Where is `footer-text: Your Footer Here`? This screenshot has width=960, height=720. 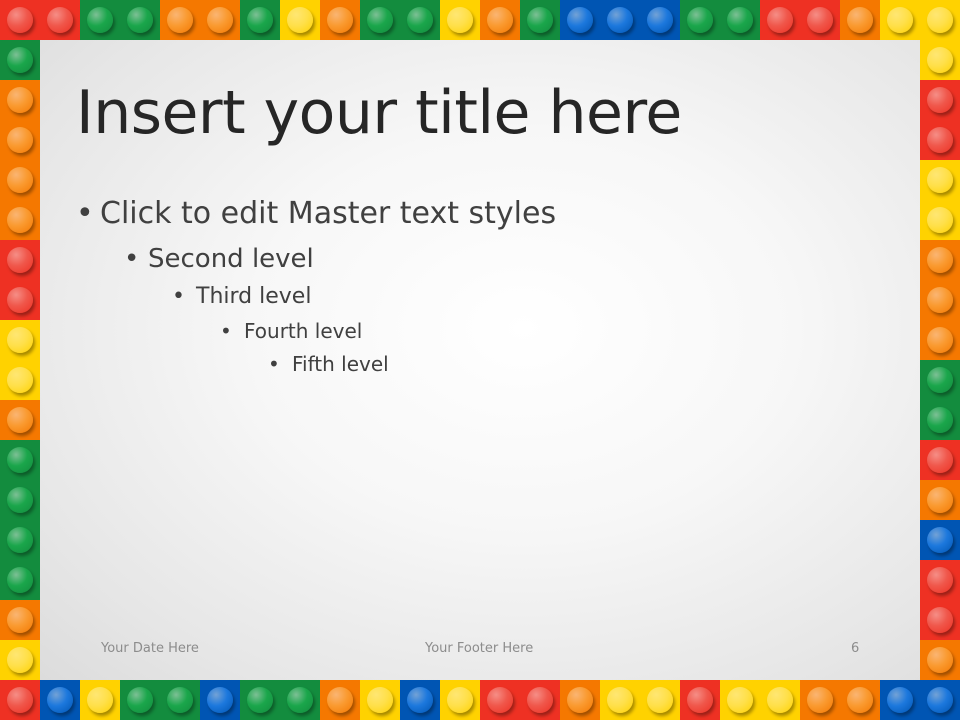
footer-text: Your Footer Here is located at coordinates (479, 648).